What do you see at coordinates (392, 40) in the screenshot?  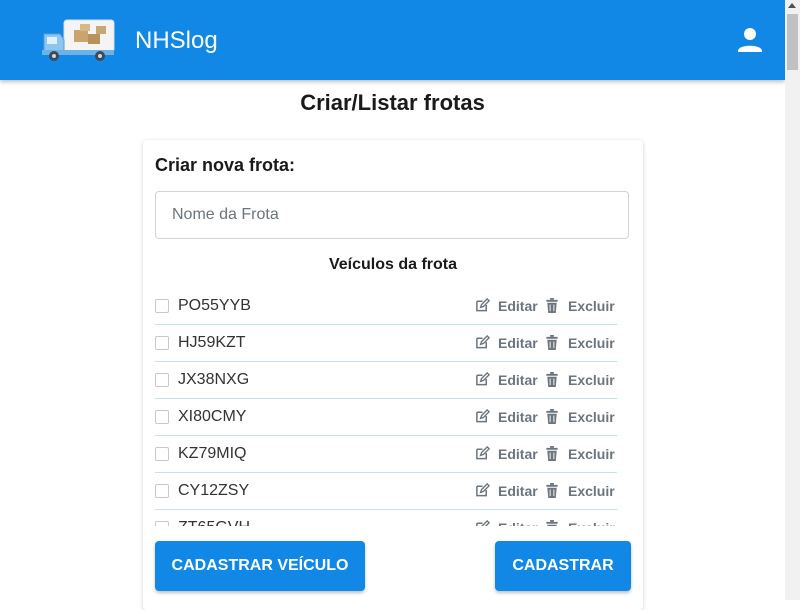 I see `app-header: NHSlog` at bounding box center [392, 40].